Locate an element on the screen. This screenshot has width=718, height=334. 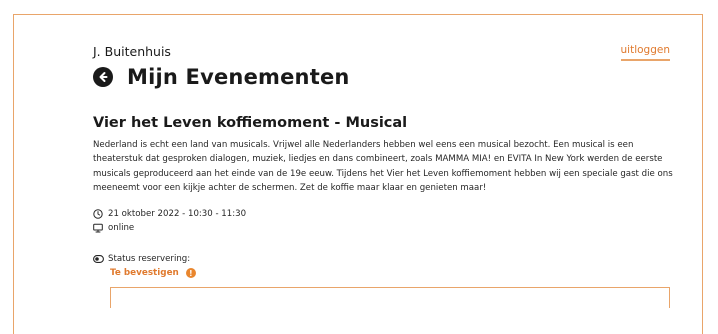
status-label-row: Status reservering: is located at coordinates (141, 259).